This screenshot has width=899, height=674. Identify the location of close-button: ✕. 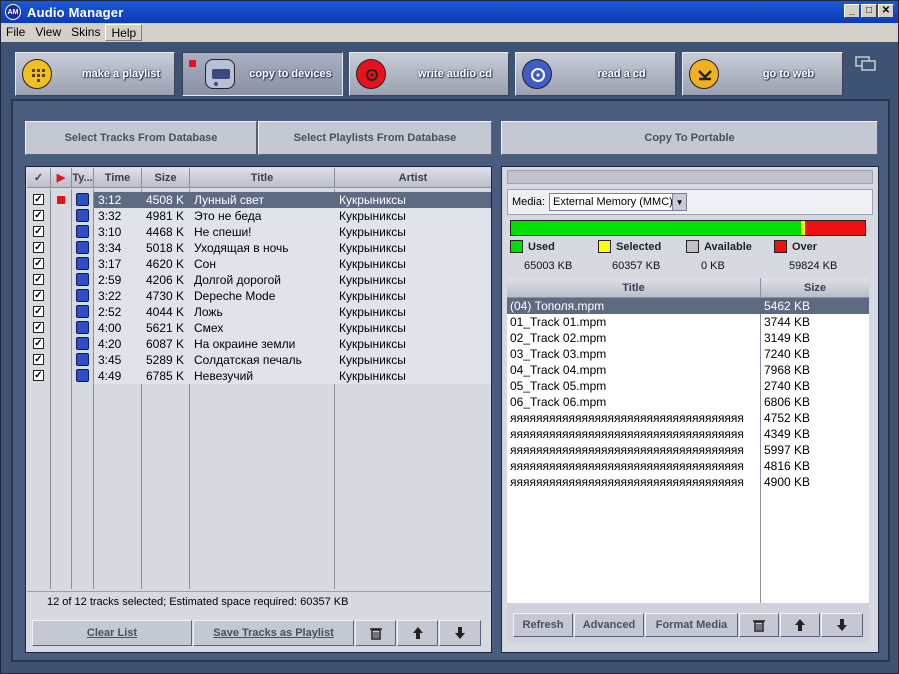
(886, 11).